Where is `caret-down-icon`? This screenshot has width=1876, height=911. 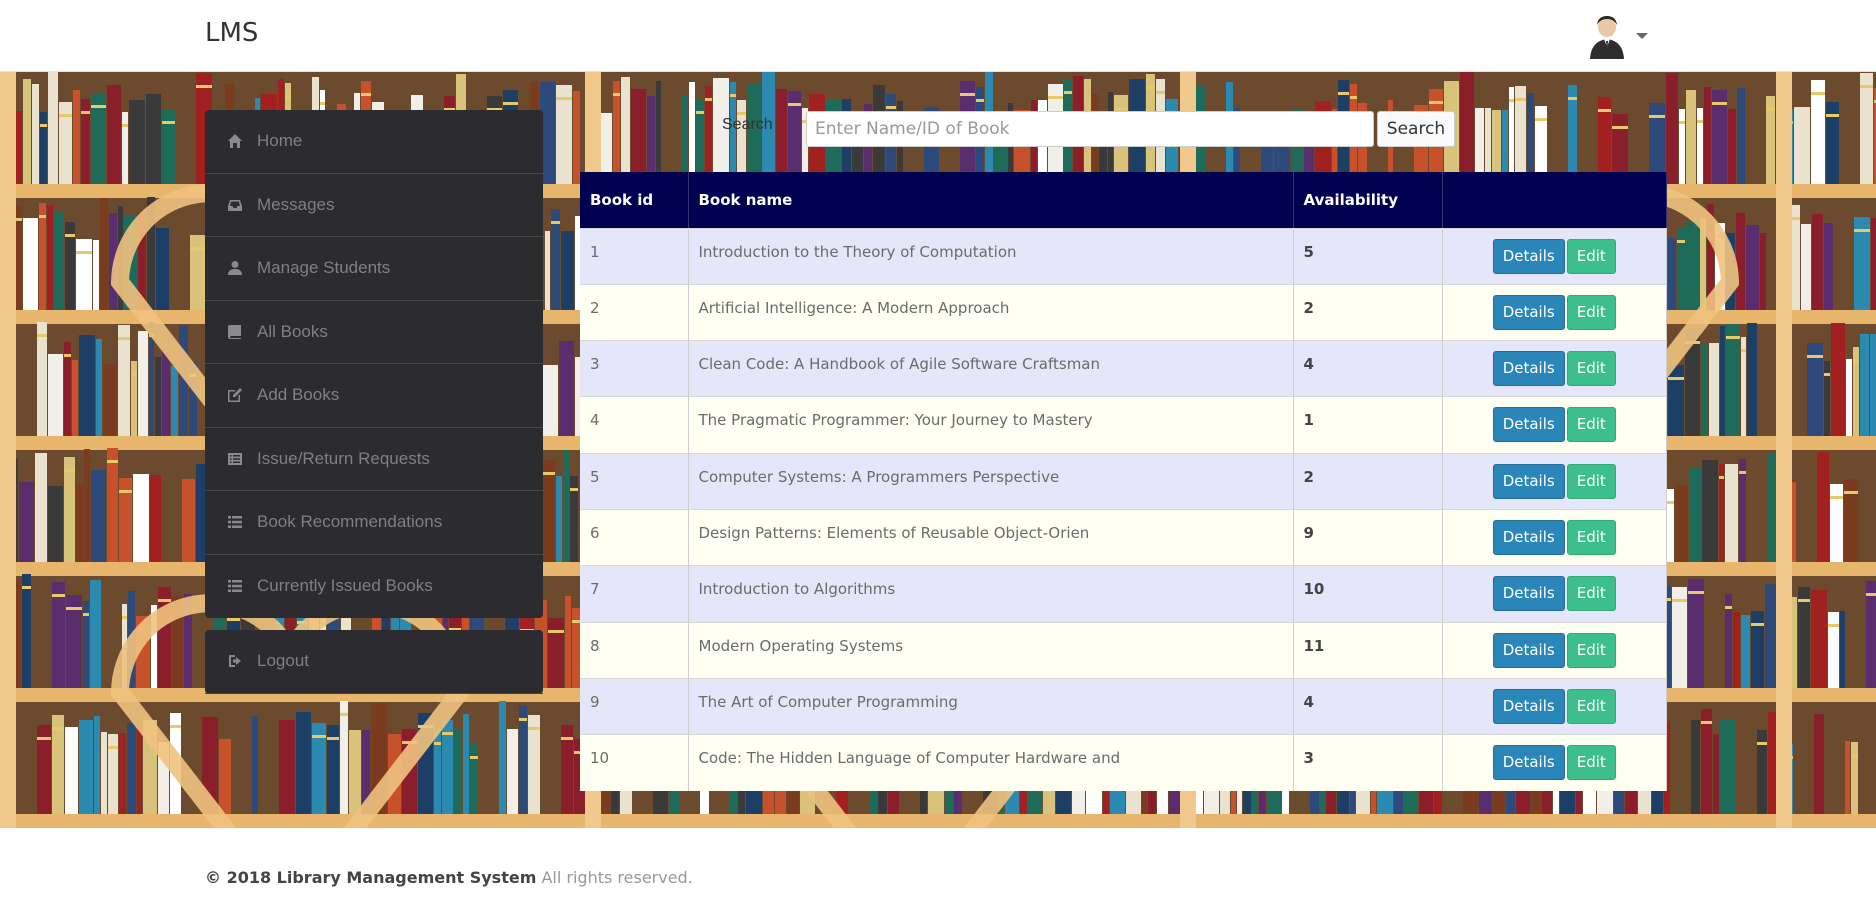
caret-down-icon is located at coordinates (1642, 36).